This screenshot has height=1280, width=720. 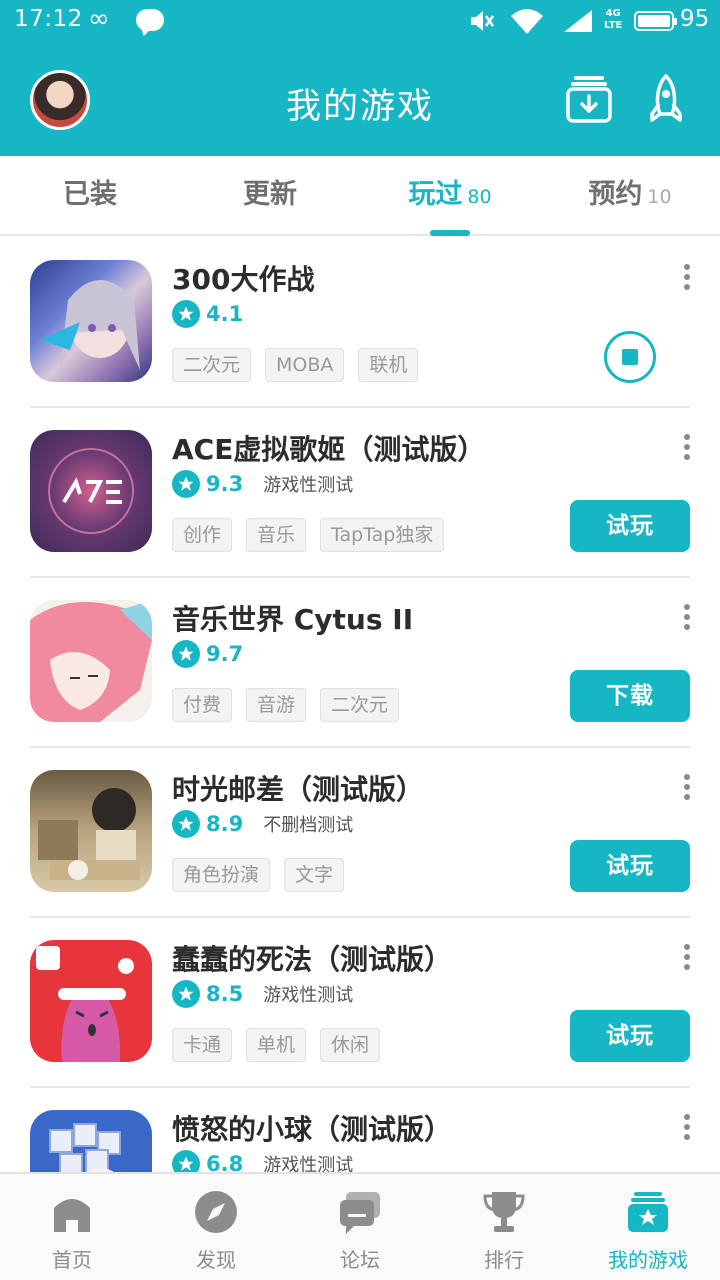 I want to click on game-rating: 9.3 游戏性测试, so click(x=262, y=484).